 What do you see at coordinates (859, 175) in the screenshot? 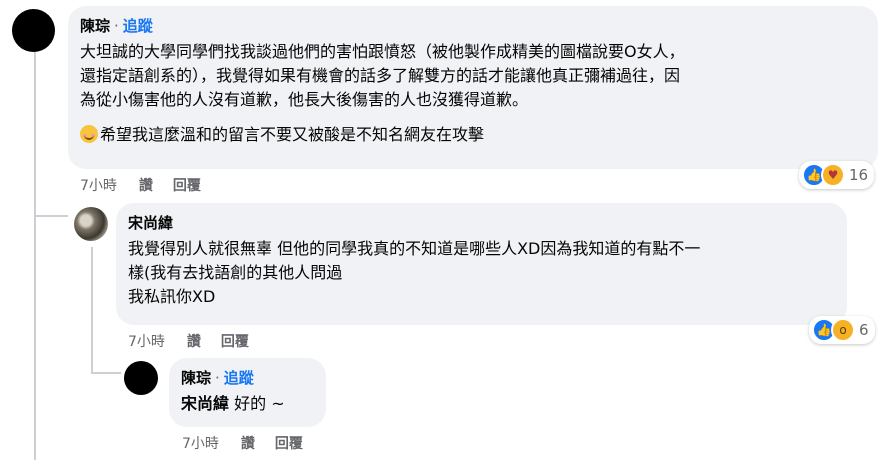
I see `reaction-count: 16` at bounding box center [859, 175].